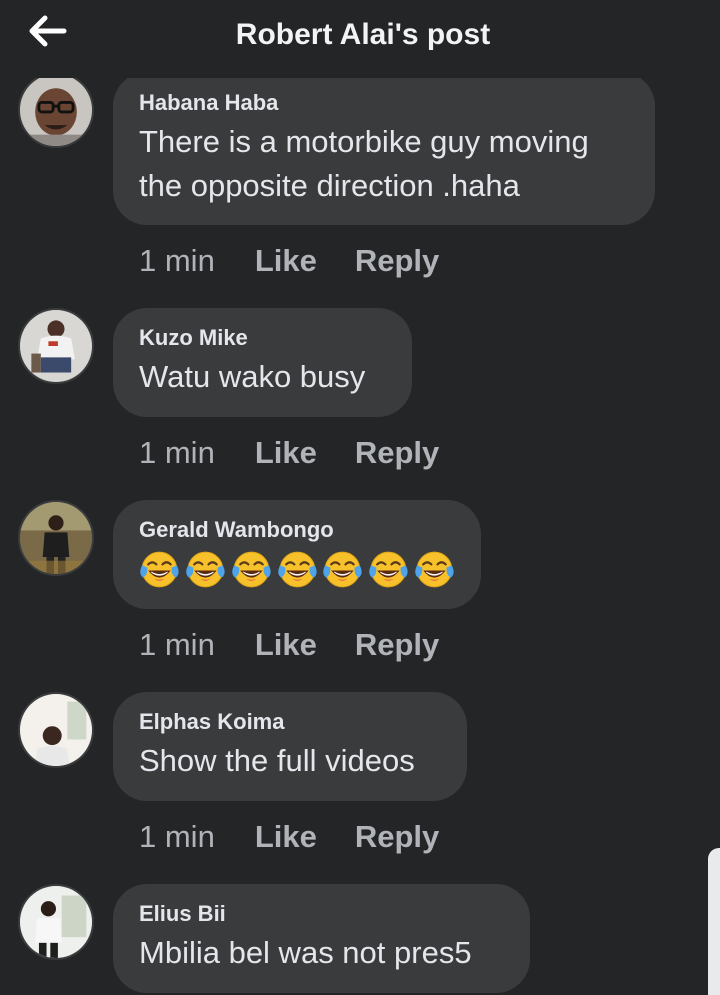 This screenshot has height=995, width=720. I want to click on top-bar: Robert Alai's post, so click(360, 39).